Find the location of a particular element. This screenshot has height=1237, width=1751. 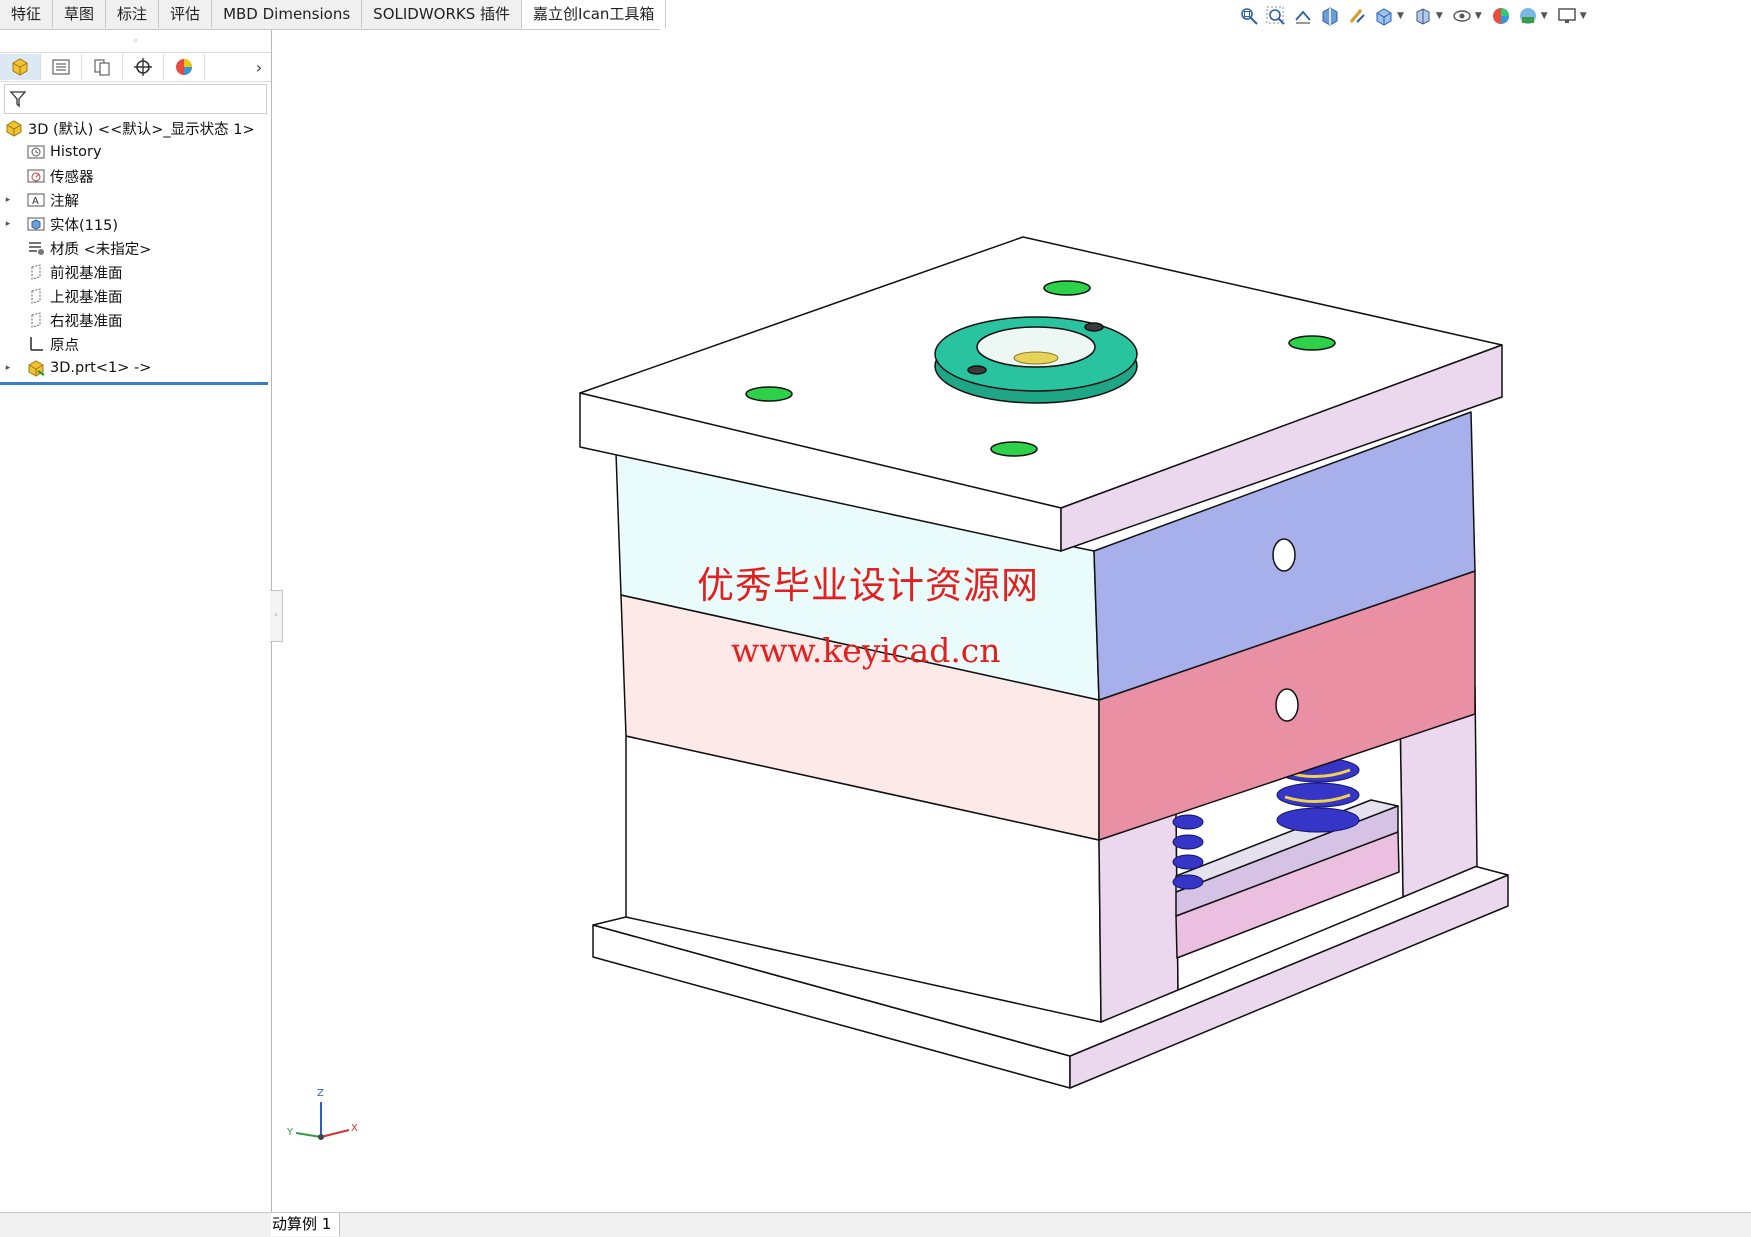

tree-item-annotations: ▸ A 注解 is located at coordinates (135, 200).